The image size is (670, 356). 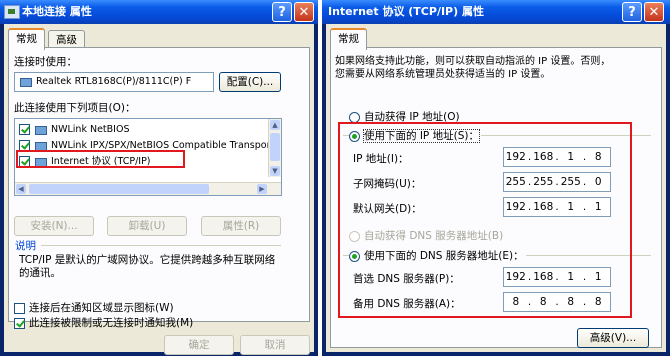 I want to click on show-icon-option: 连接后在通知区域显示图标(W), so click(x=94, y=307).